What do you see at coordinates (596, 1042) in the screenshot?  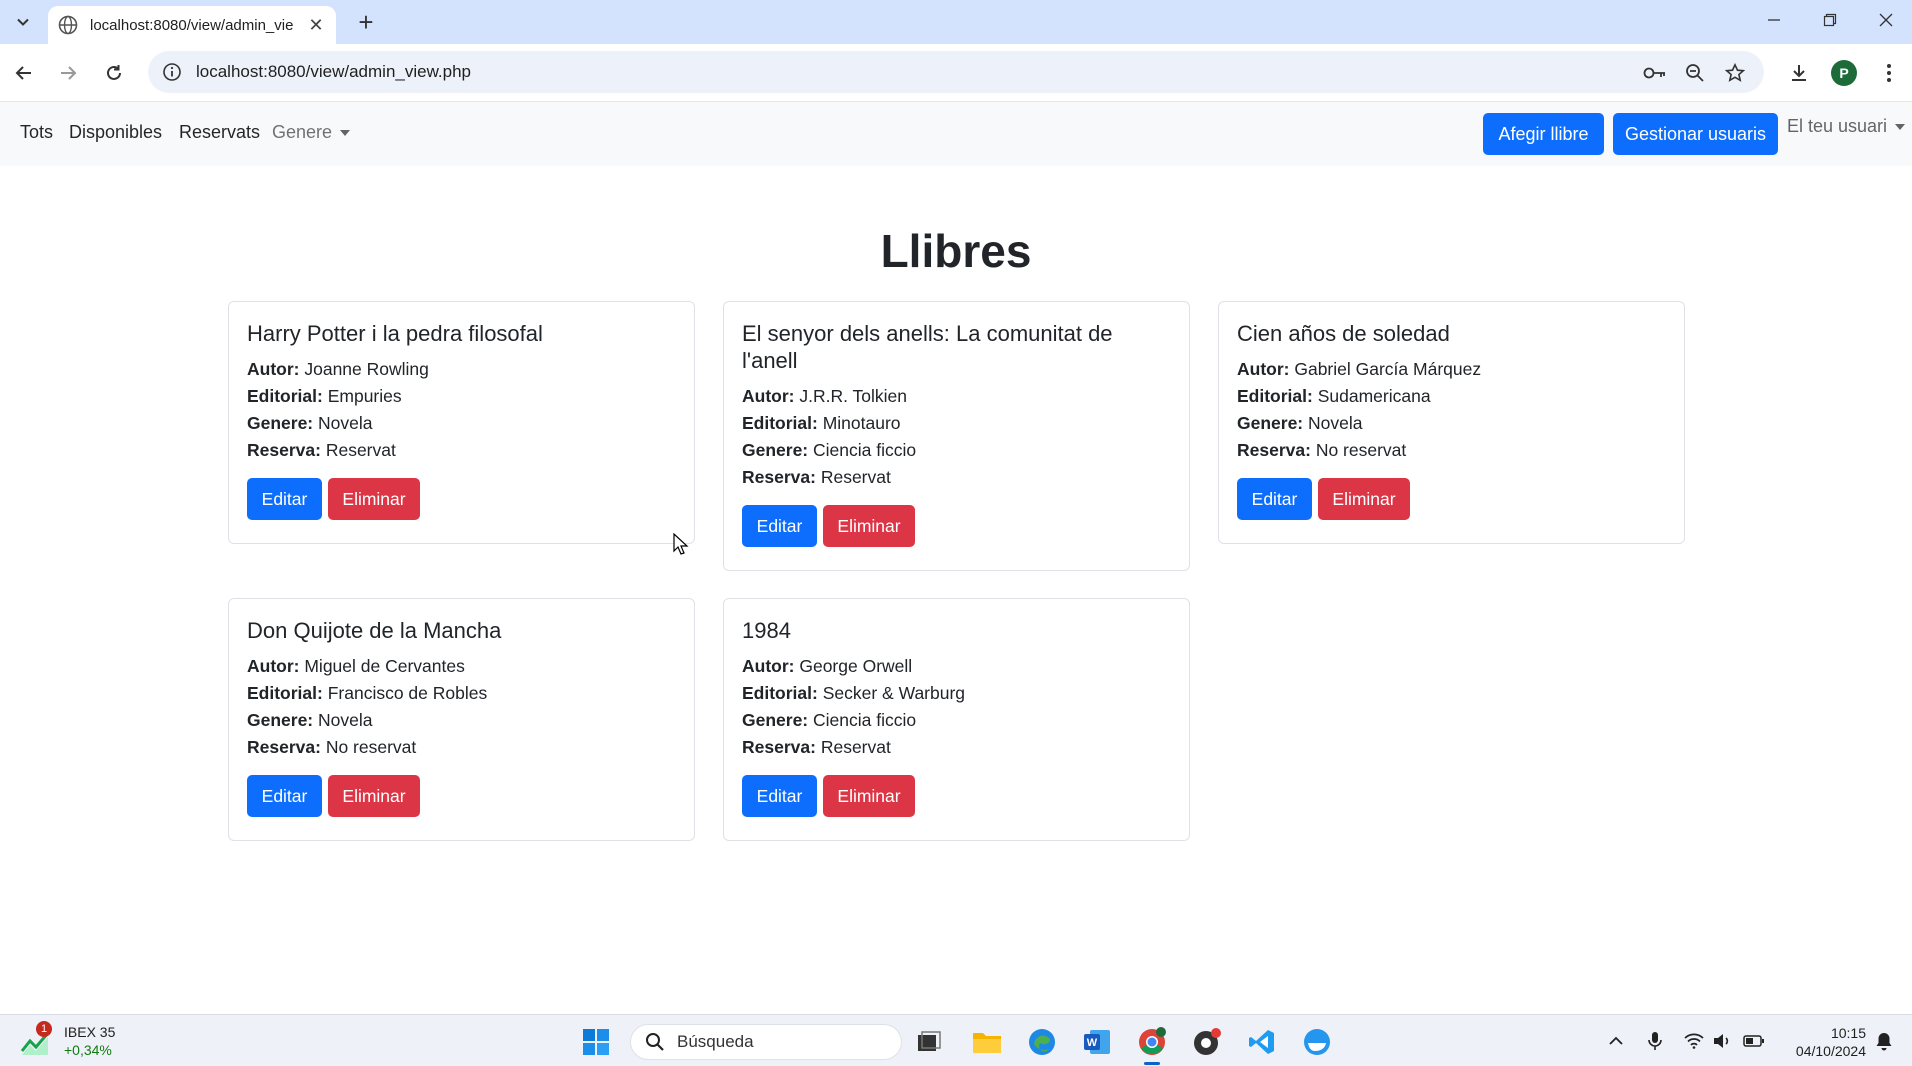 I see `start-menu-button` at bounding box center [596, 1042].